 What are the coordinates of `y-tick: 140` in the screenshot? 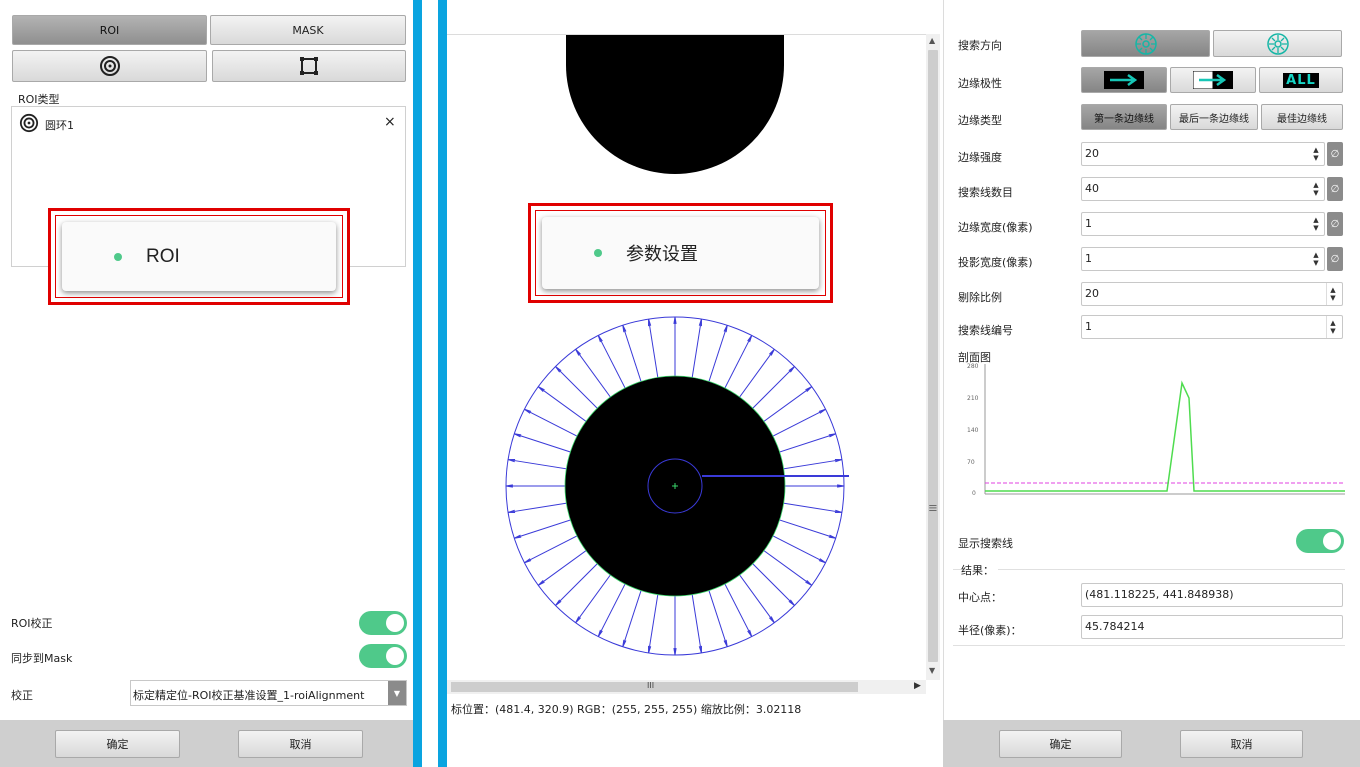 It's located at (973, 430).